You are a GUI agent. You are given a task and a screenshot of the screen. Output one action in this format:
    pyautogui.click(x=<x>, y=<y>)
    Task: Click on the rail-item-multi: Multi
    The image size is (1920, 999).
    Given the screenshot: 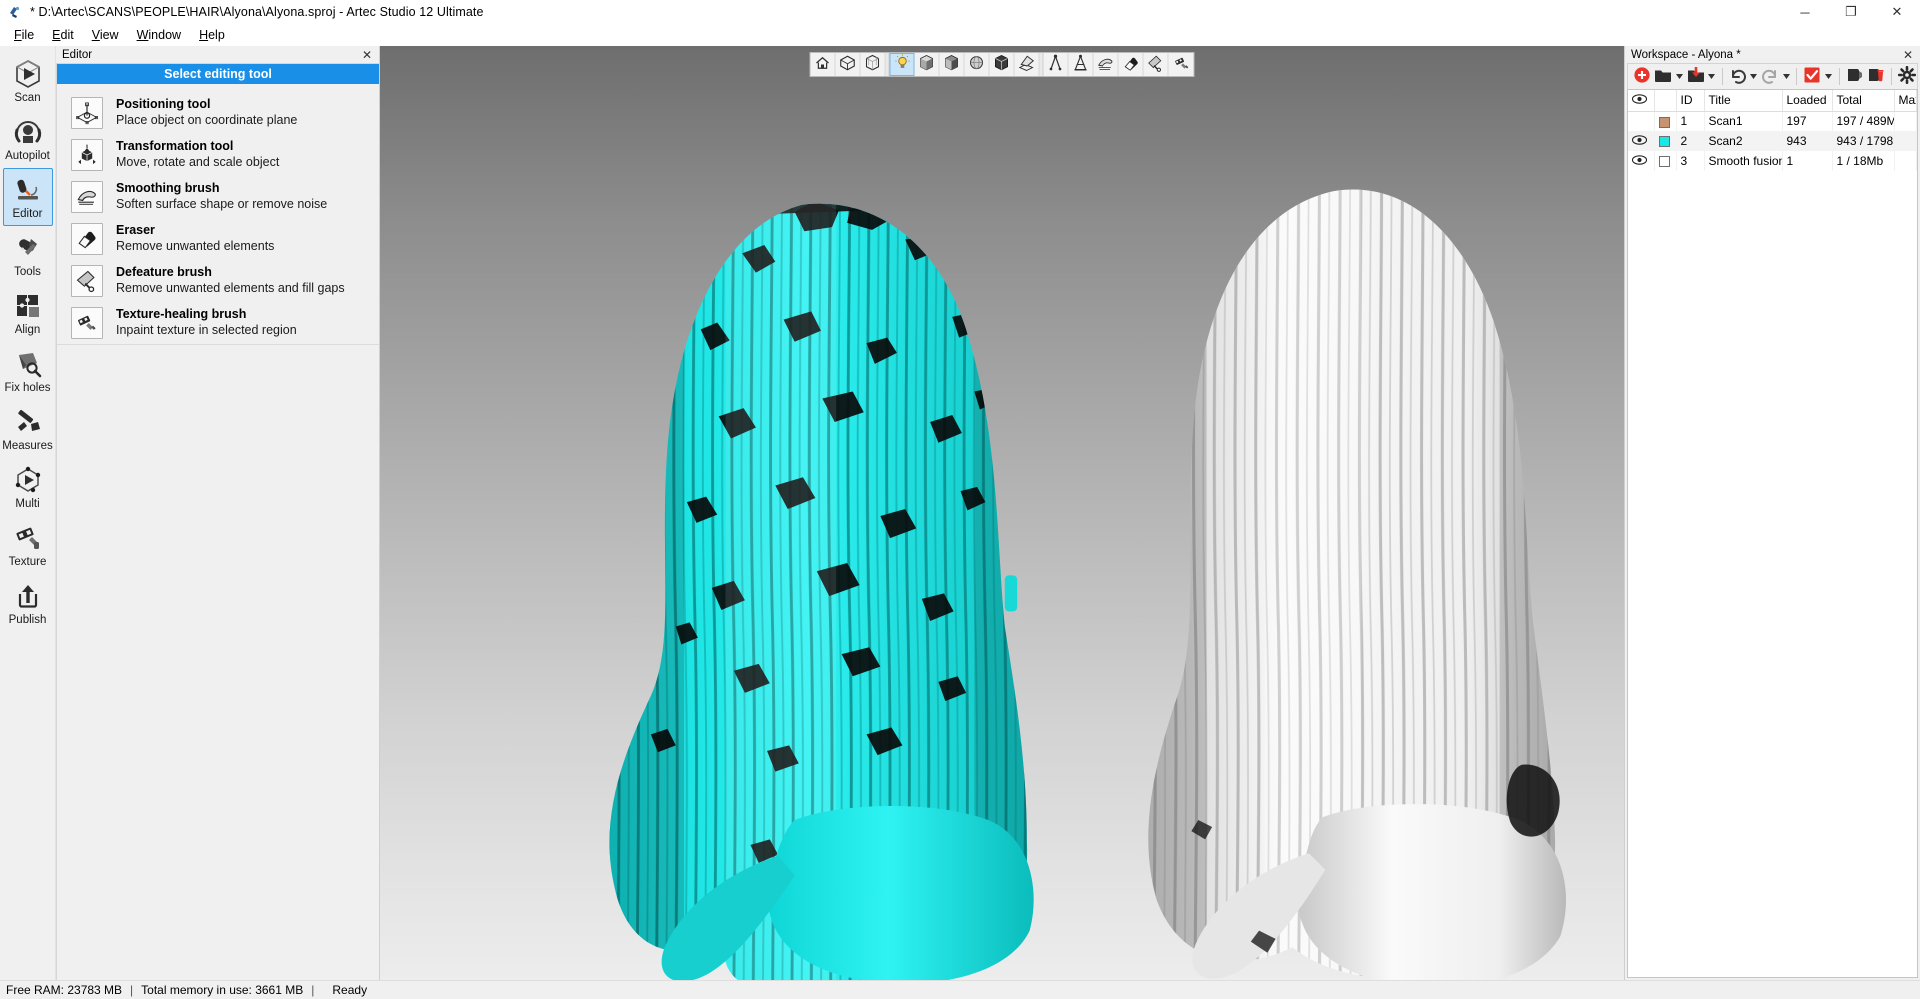 What is the action you would take?
    pyautogui.click(x=28, y=487)
    